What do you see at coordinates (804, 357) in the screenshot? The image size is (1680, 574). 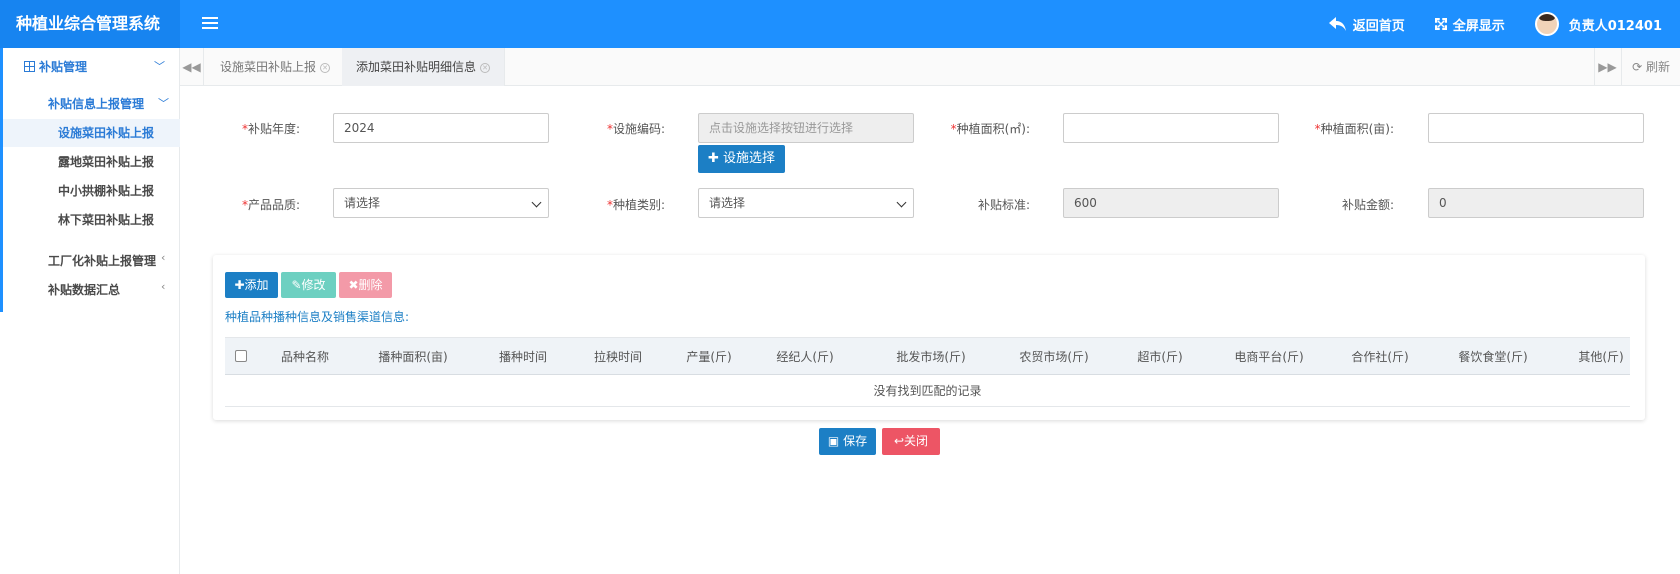 I see `column-header: 经纪人(斤)` at bounding box center [804, 357].